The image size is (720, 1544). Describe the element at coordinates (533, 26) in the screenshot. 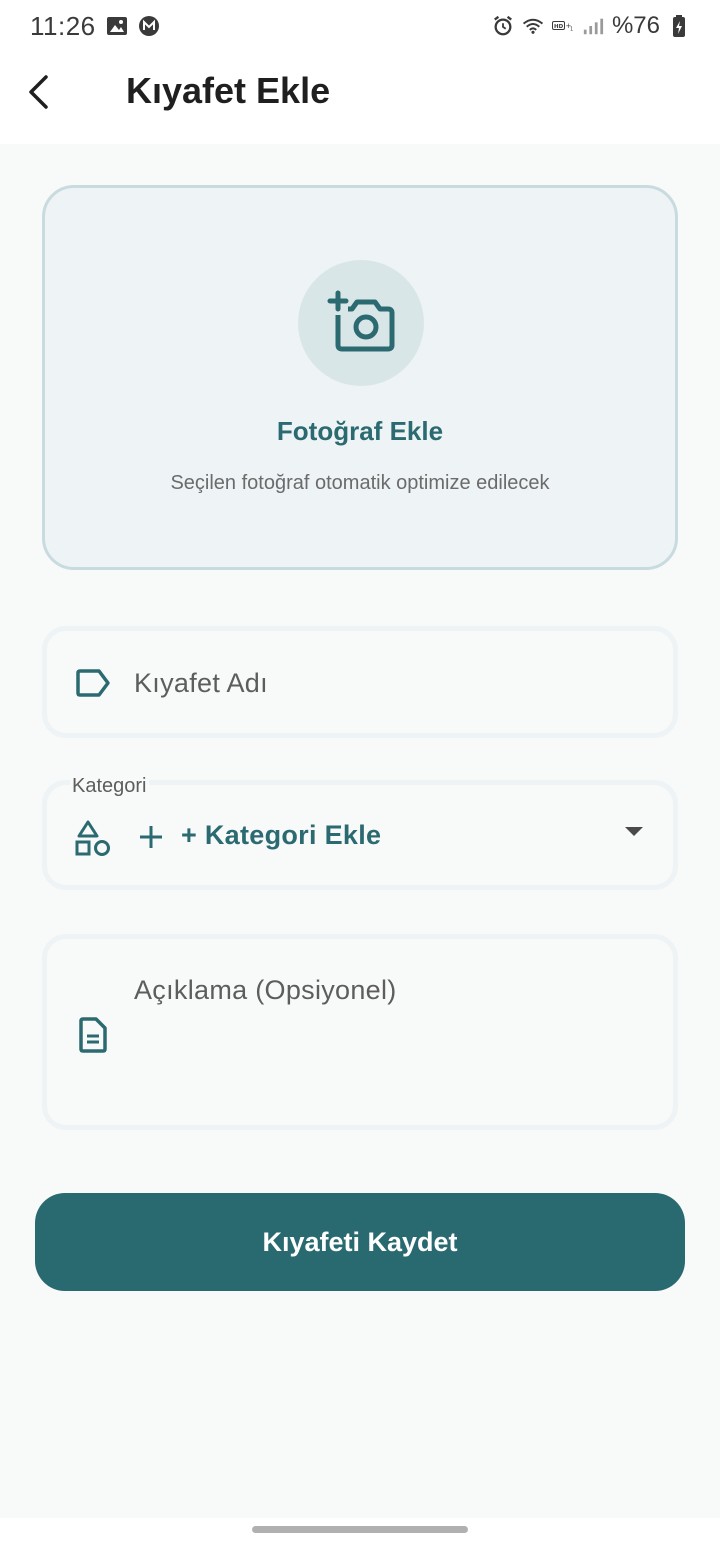

I see `wifi-icon` at that location.